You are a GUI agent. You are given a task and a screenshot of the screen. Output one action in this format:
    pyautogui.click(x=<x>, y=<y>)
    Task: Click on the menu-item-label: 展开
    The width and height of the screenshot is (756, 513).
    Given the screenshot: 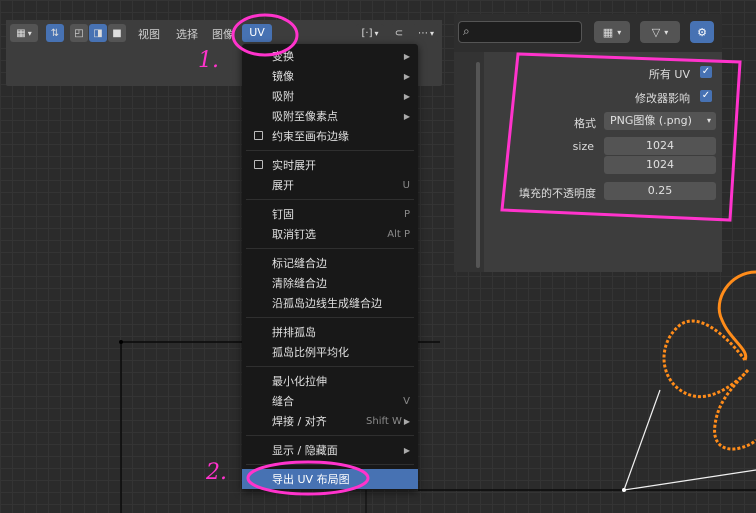 What is the action you would take?
    pyautogui.click(x=283, y=185)
    